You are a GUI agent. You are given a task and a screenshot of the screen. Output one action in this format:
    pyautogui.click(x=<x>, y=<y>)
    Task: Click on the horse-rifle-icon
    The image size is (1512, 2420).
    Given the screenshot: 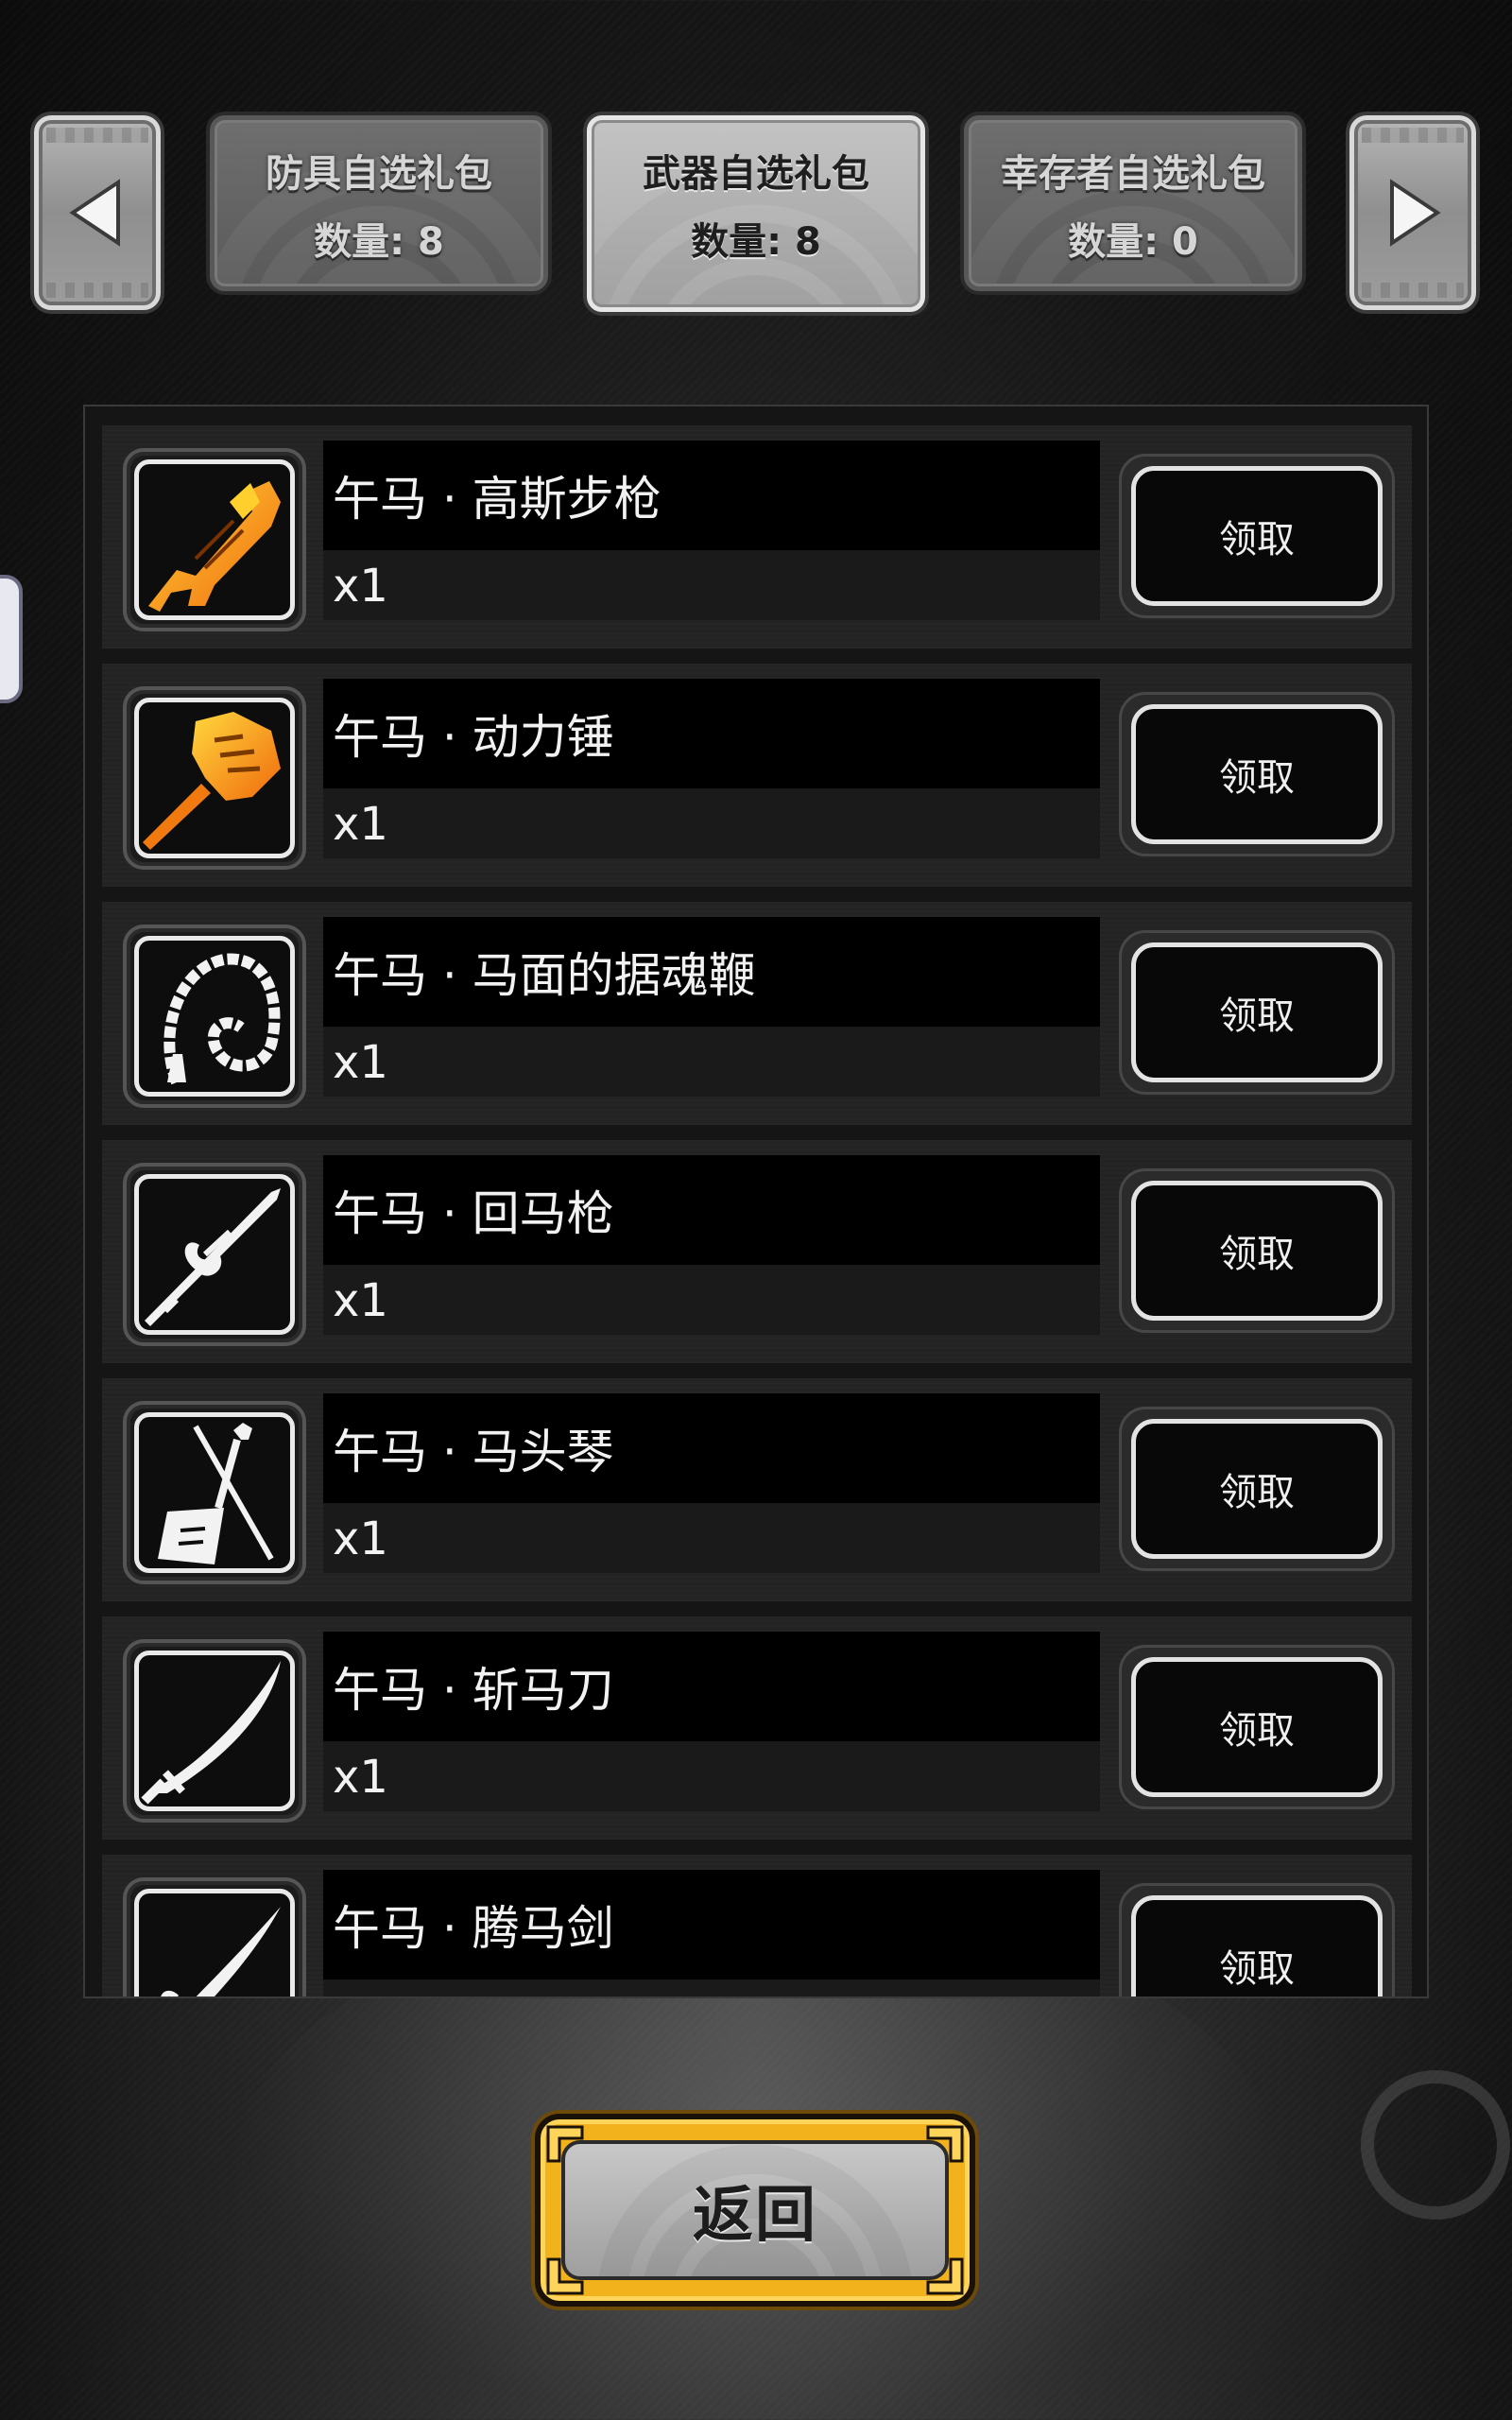 What is the action you would take?
    pyautogui.click(x=214, y=546)
    